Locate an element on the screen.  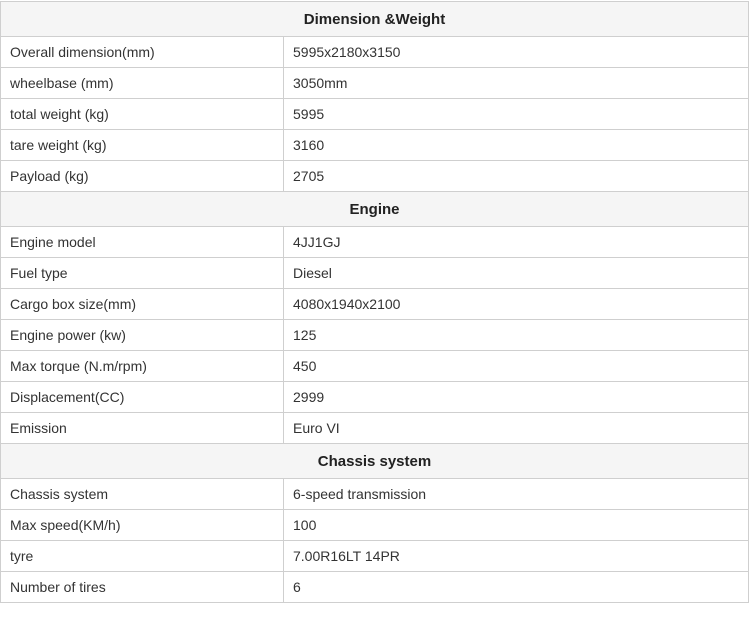
table-row: Max torque (N.m/rpm) 450 is located at coordinates (374, 366).